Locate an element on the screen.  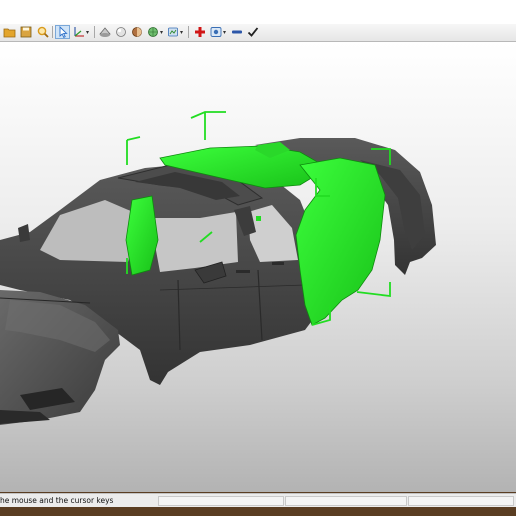
texture-icon: ▾ is located at coordinates (155, 32).